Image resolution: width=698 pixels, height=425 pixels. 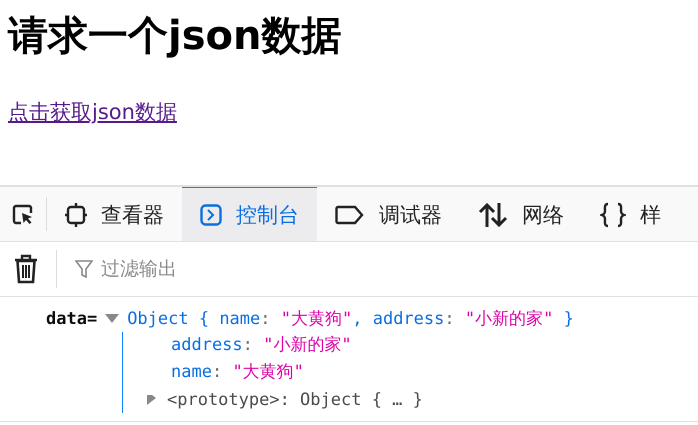 What do you see at coordinates (350, 214) in the screenshot?
I see `tag-icon` at bounding box center [350, 214].